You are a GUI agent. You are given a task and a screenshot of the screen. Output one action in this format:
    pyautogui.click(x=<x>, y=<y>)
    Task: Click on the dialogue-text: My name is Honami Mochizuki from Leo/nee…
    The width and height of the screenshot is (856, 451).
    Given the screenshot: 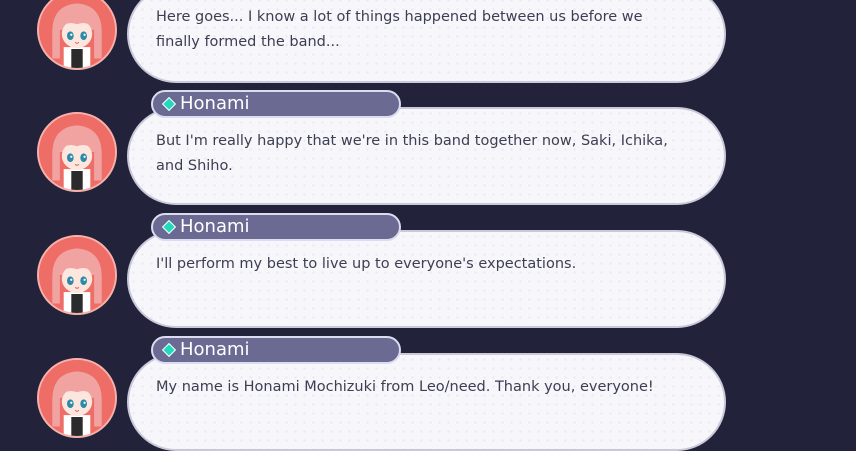 What is the action you would take?
    pyautogui.click(x=405, y=387)
    